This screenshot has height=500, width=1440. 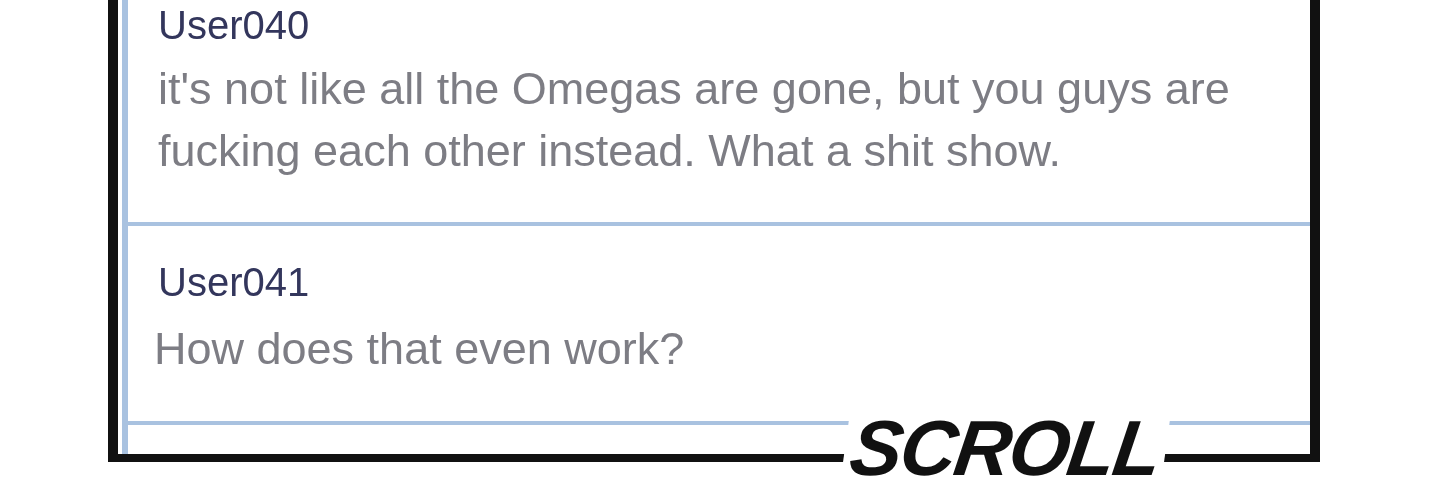 I want to click on username: User040, so click(x=234, y=25).